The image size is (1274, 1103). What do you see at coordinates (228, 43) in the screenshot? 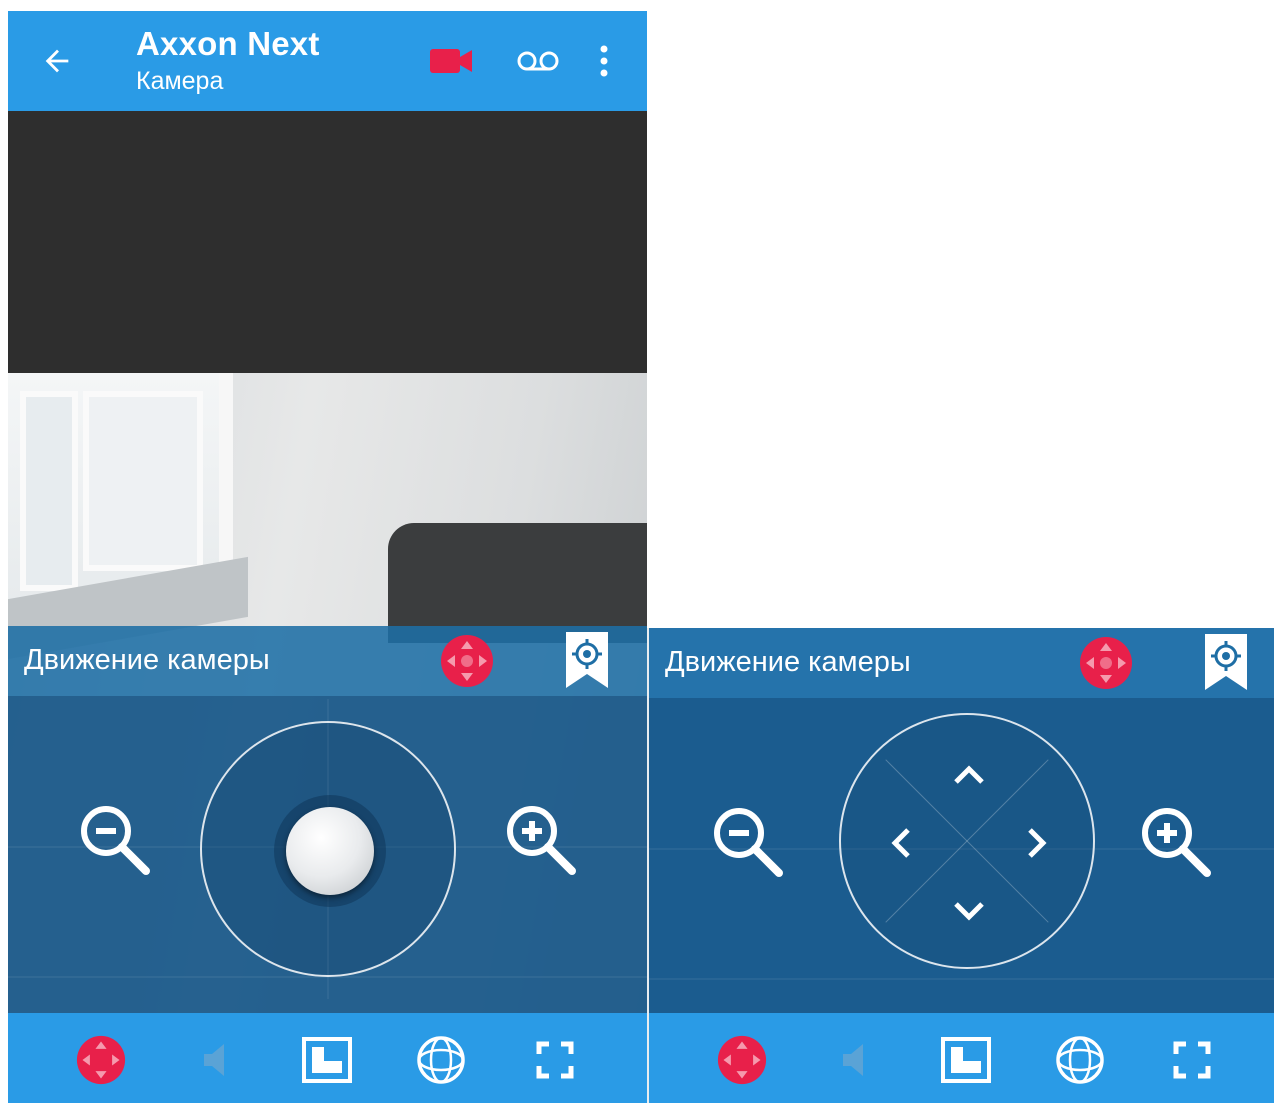
I see `app-title: Axxon Next` at bounding box center [228, 43].